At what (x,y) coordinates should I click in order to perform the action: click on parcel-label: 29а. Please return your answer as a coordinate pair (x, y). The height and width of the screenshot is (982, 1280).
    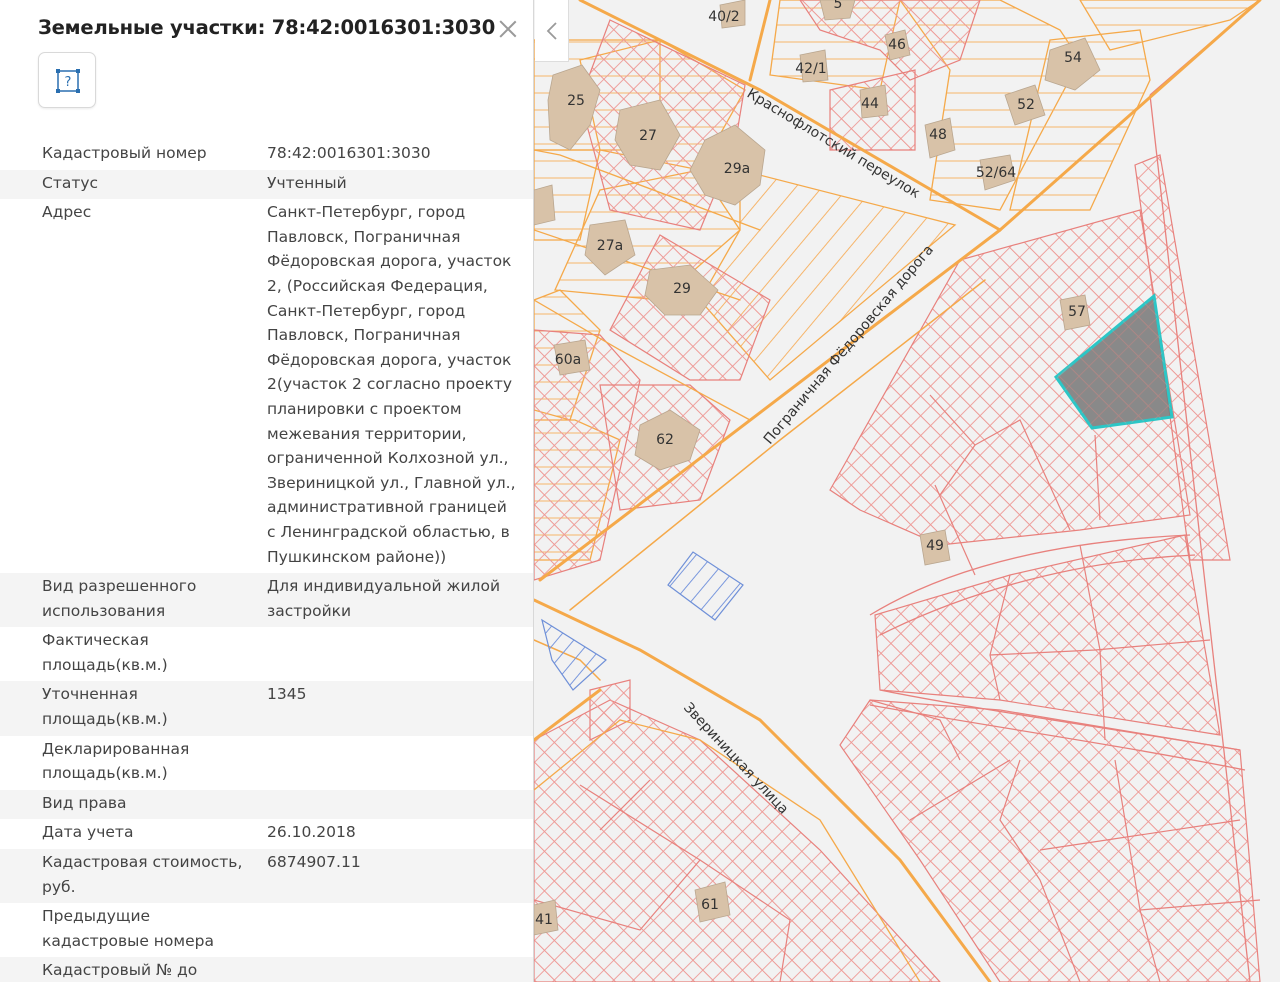
    Looking at the image, I should click on (737, 169).